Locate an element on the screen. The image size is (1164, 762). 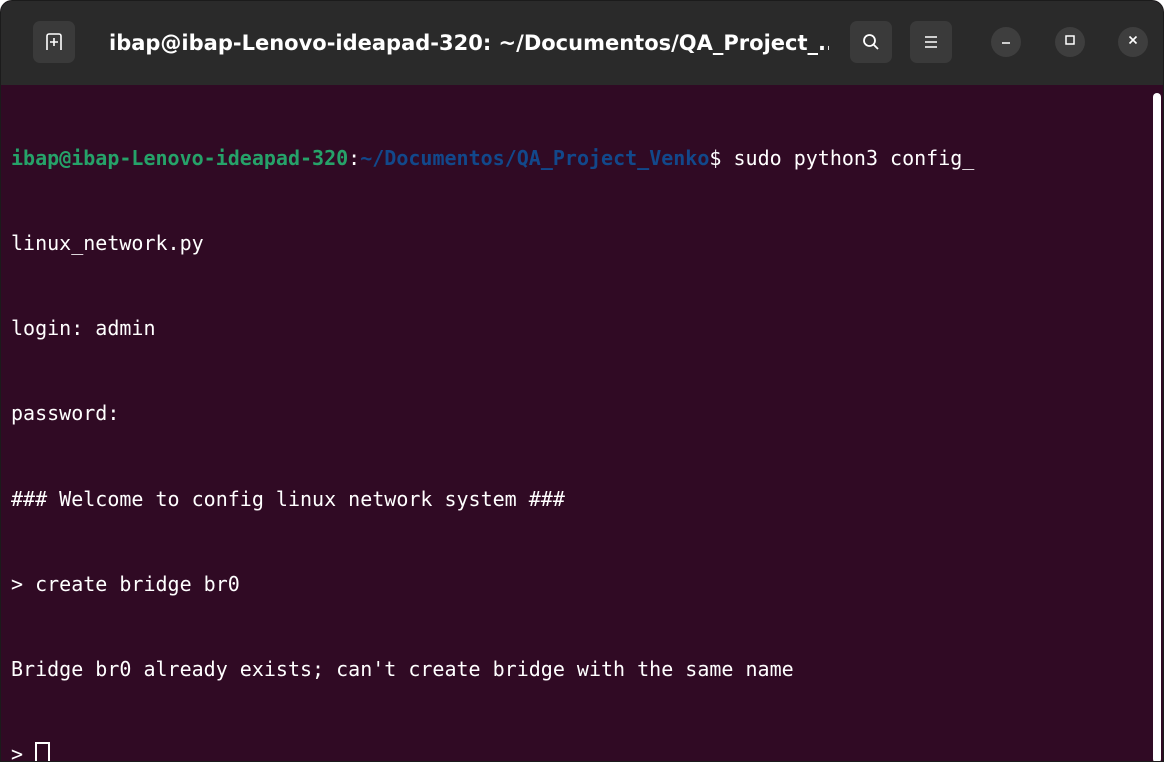
terminal-line: linux_network.py is located at coordinates (107, 243).